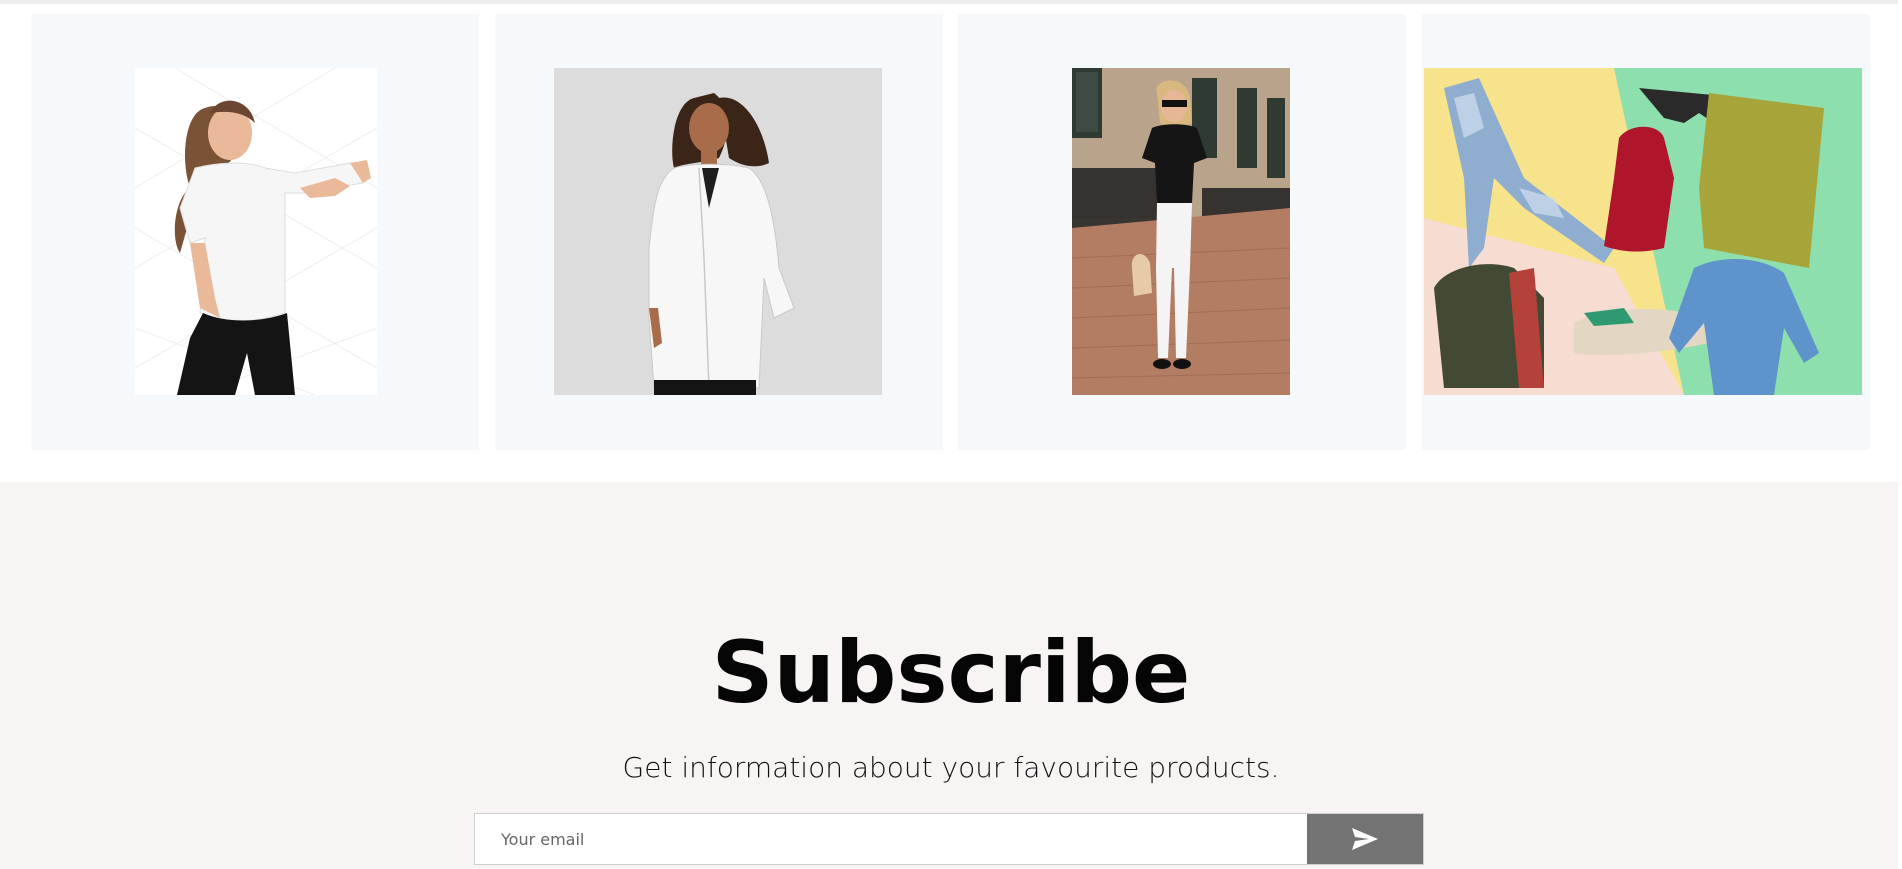  I want to click on paper-plane-icon, so click(1365, 839).